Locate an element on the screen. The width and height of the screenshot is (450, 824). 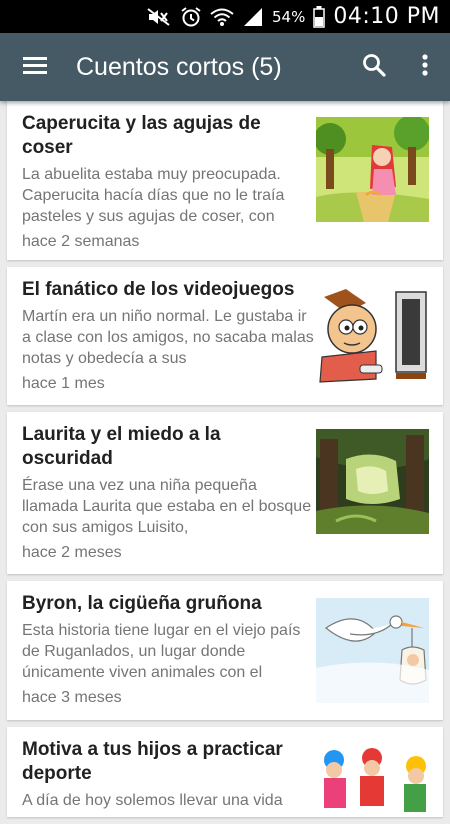
story-date: hace 2 meses is located at coordinates (72, 552).